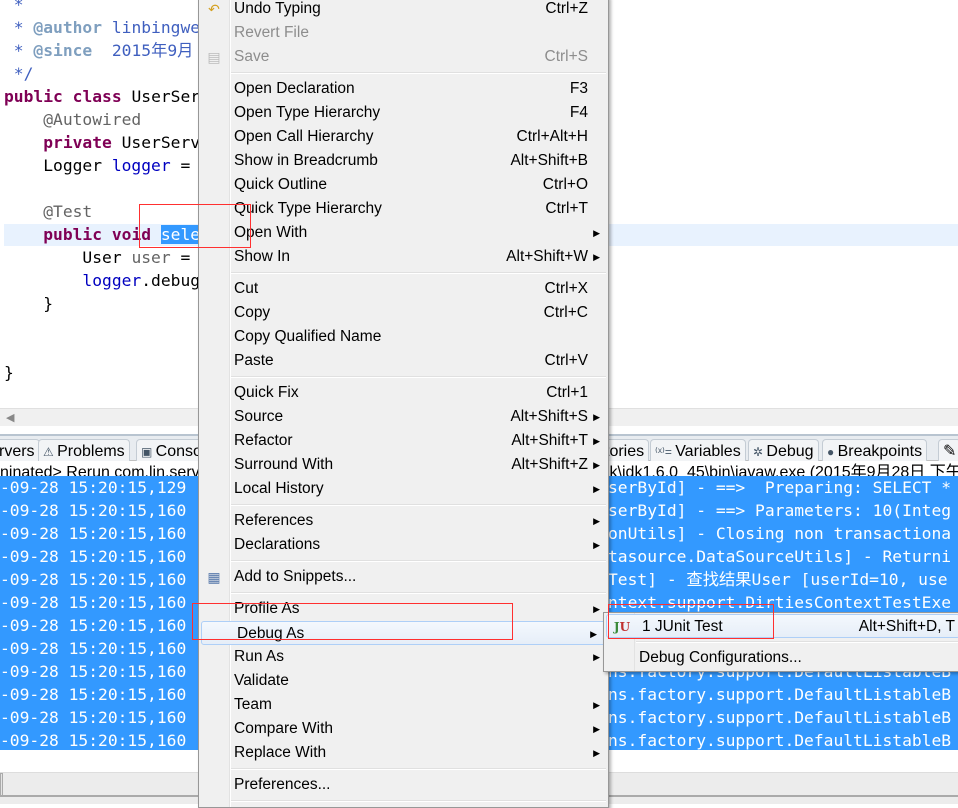 The width and height of the screenshot is (958, 808). I want to click on log-line-message: serById] - ==> Preparing: SELECT *, so click(783, 487).